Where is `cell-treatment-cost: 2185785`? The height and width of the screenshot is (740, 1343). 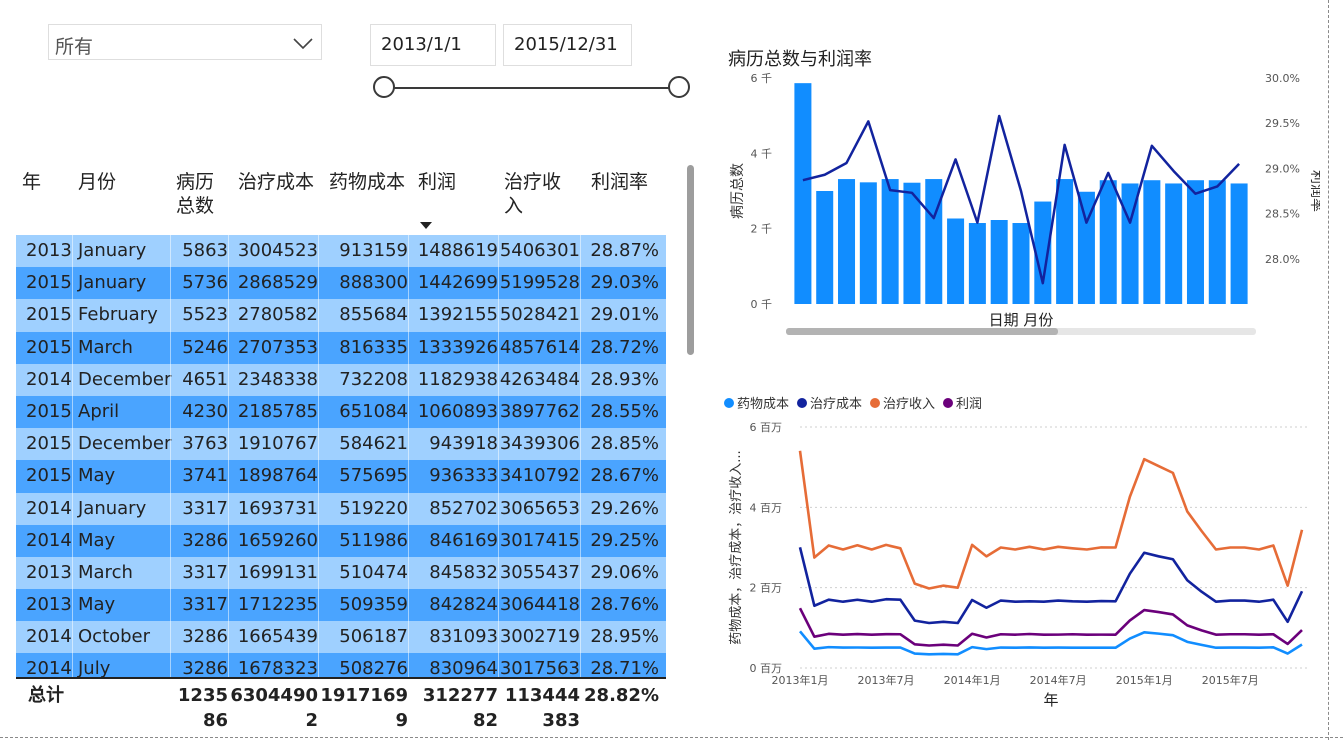
cell-treatment-cost: 2185785 is located at coordinates (277, 411).